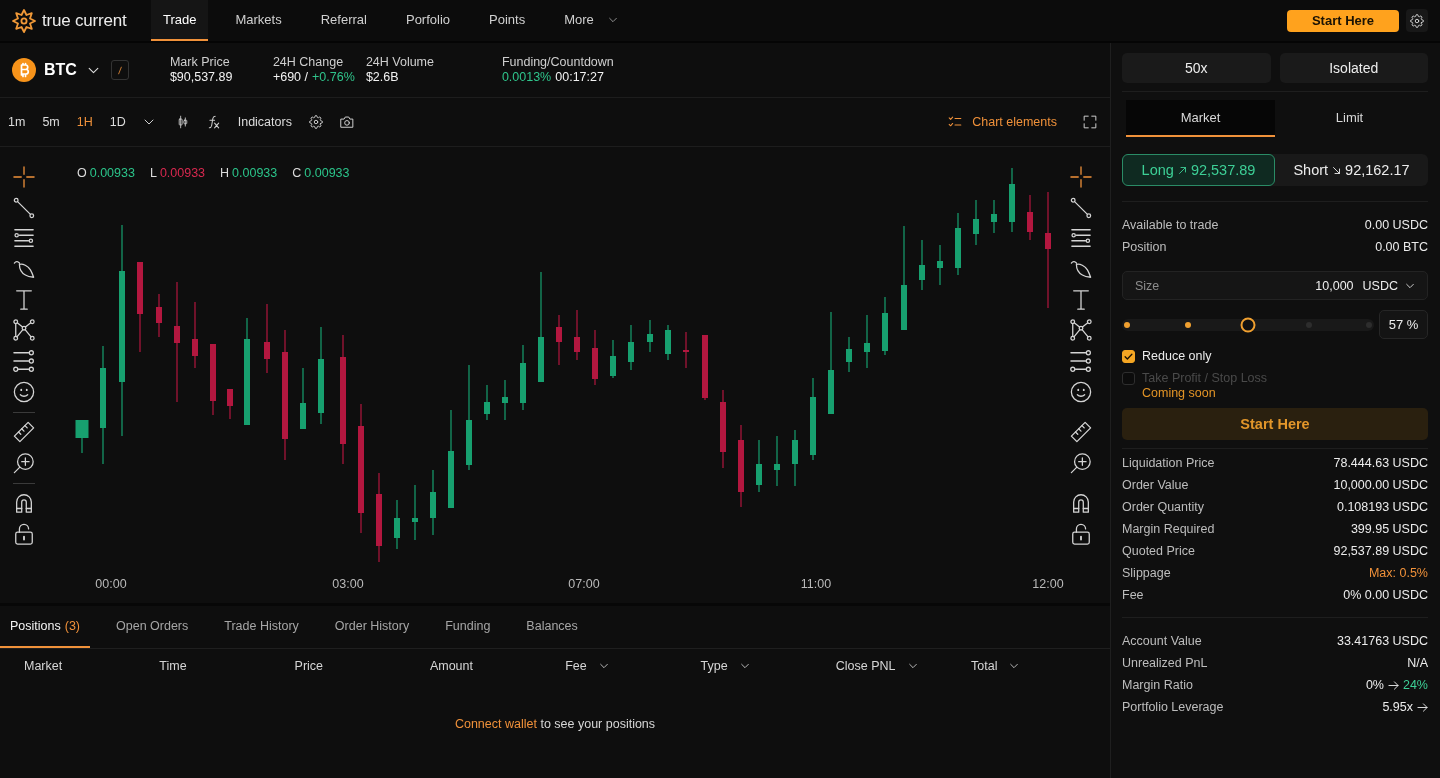  What do you see at coordinates (1380, 463) in the screenshot?
I see `info-value: 78.444.63 USDC` at bounding box center [1380, 463].